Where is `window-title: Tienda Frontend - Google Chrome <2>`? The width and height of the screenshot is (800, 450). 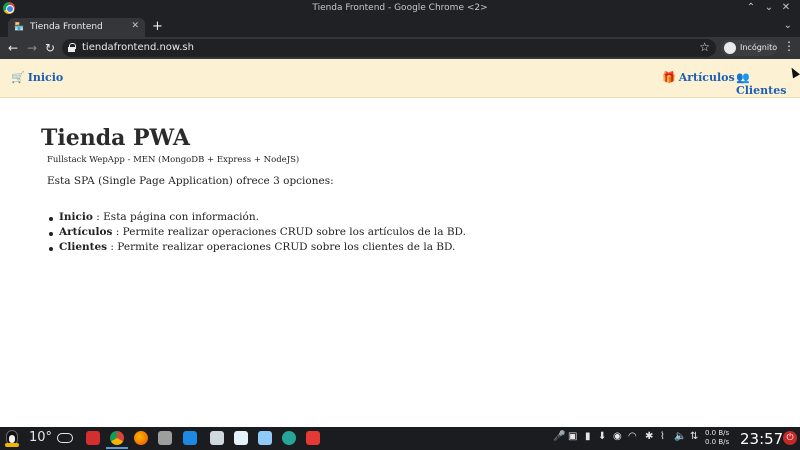
window-title: Tienda Frontend - Google Chrome <2> is located at coordinates (400, 8).